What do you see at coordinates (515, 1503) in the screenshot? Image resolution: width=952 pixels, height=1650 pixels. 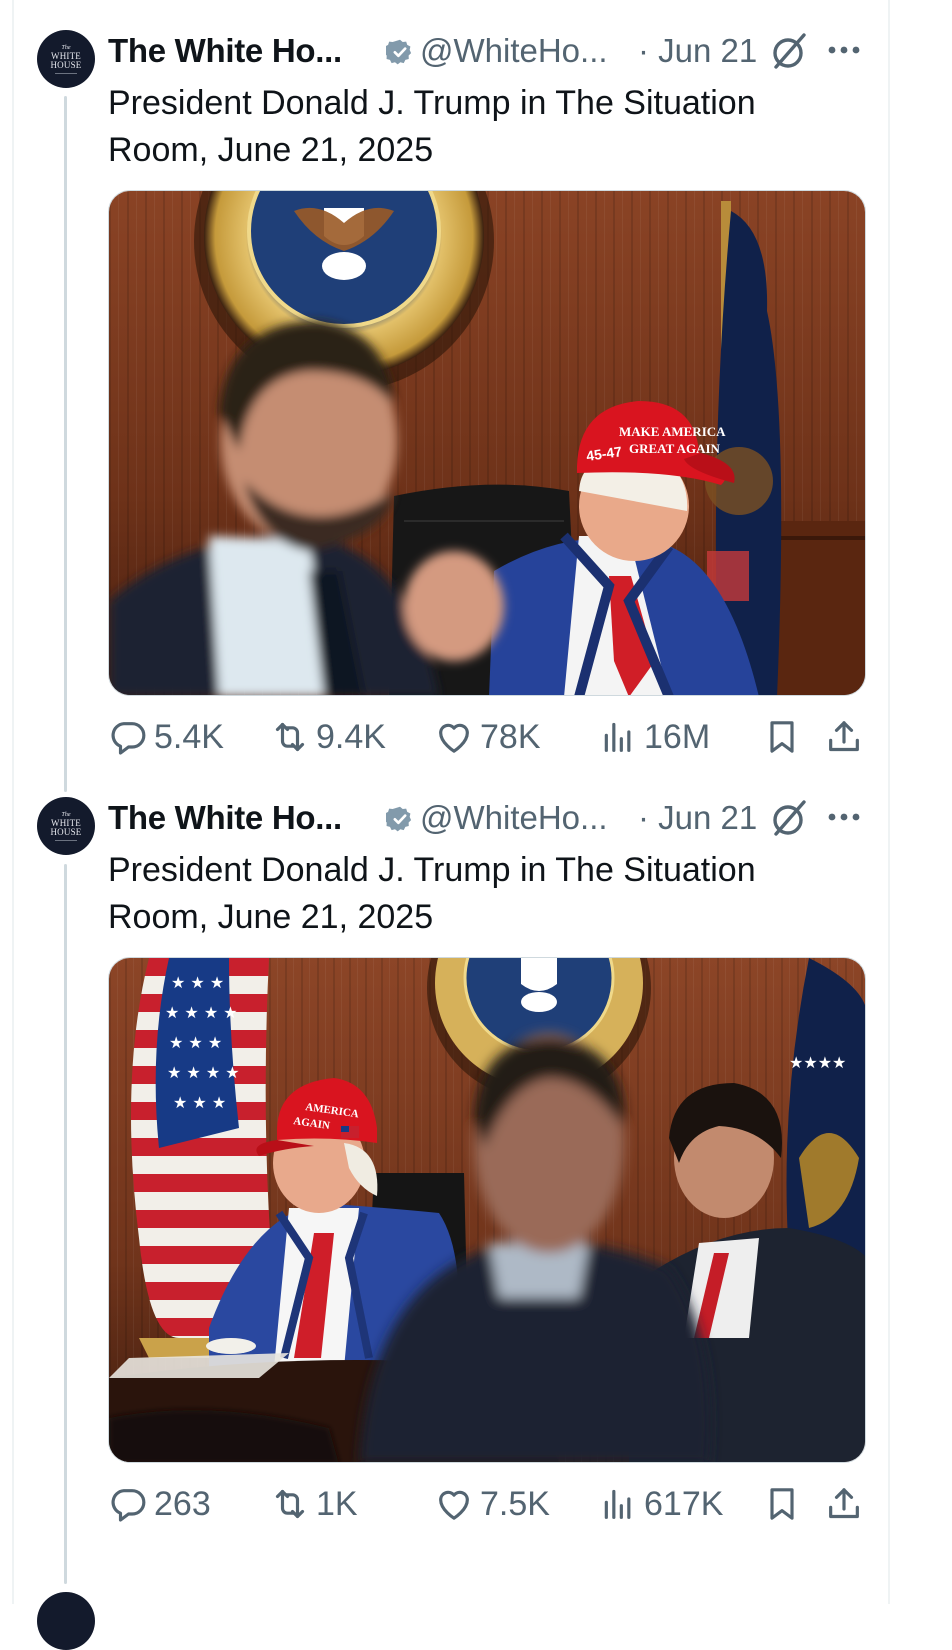 I see `like-count: 7.5K` at bounding box center [515, 1503].